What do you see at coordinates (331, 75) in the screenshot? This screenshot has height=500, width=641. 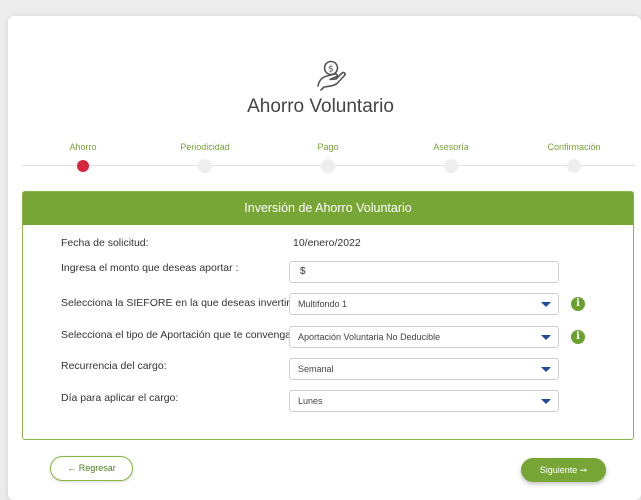 I see `hand-coin-icon: $` at bounding box center [331, 75].